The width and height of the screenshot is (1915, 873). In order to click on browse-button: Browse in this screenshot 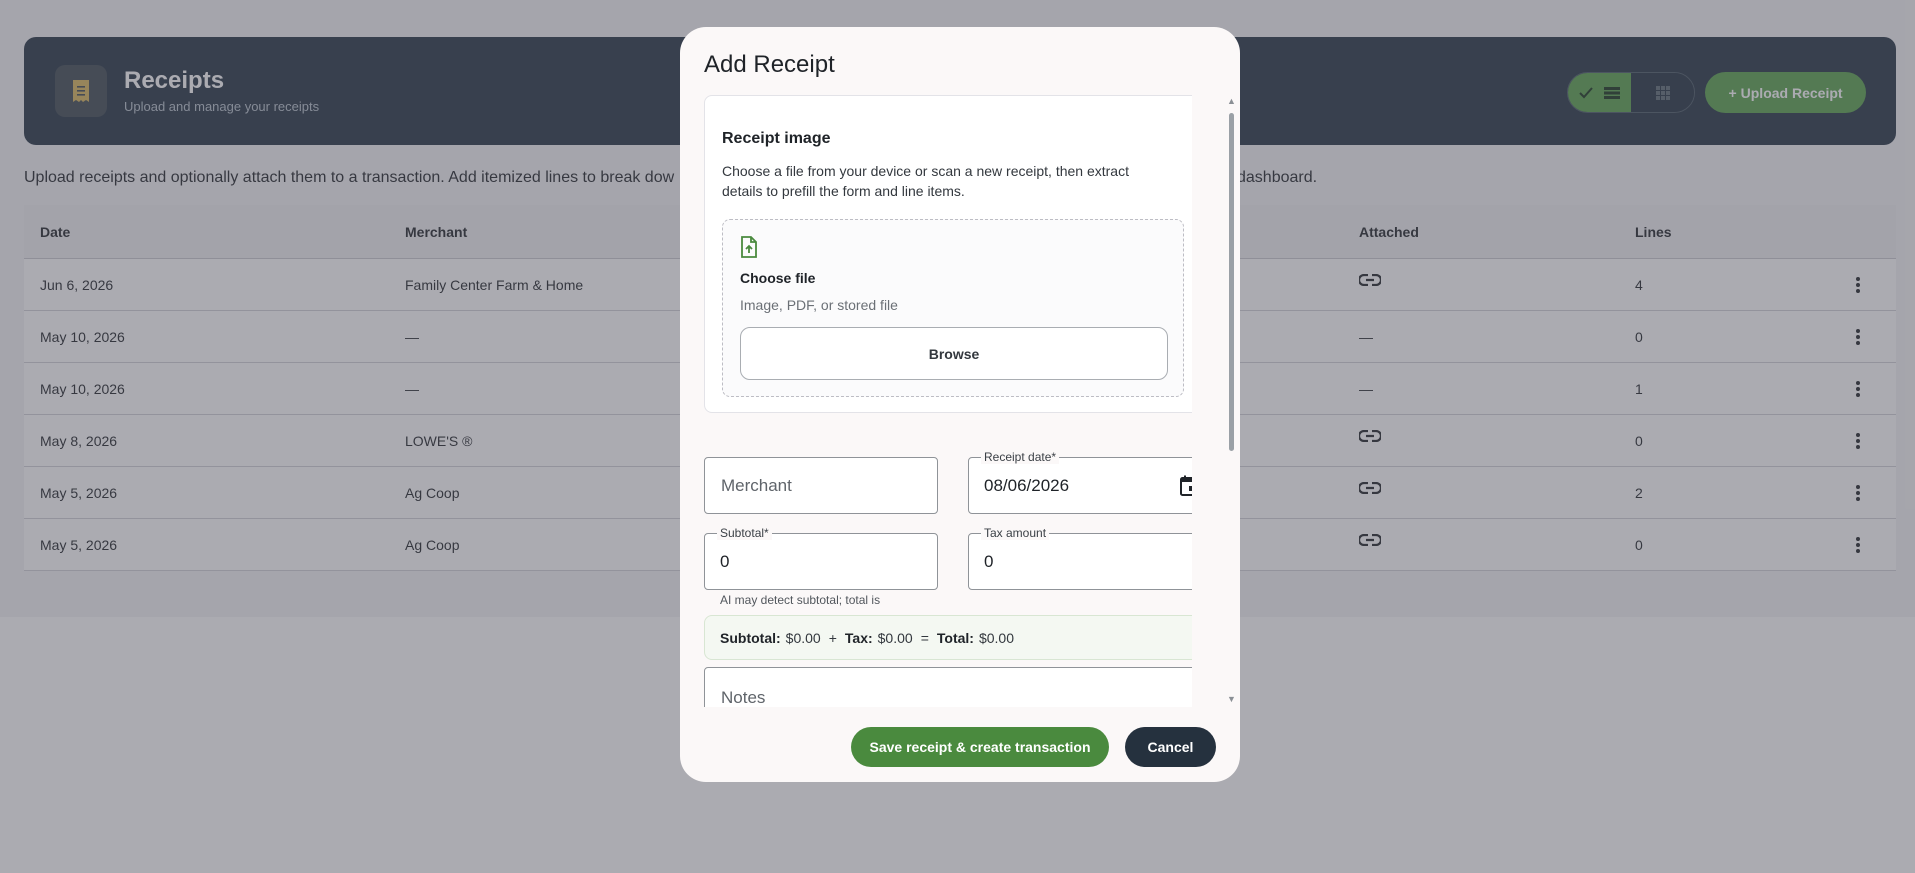, I will do `click(954, 353)`.